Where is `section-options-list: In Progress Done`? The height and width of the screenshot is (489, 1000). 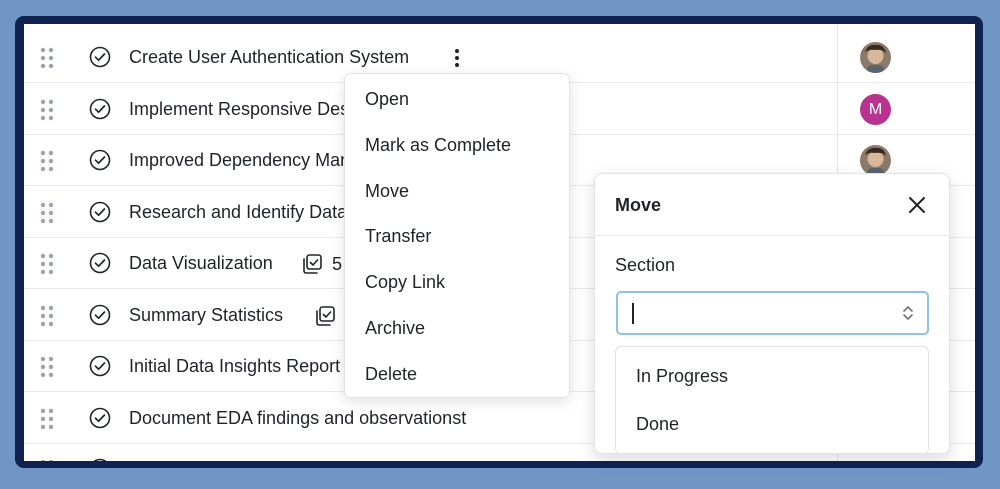
section-options-list: In Progress Done is located at coordinates (772, 400).